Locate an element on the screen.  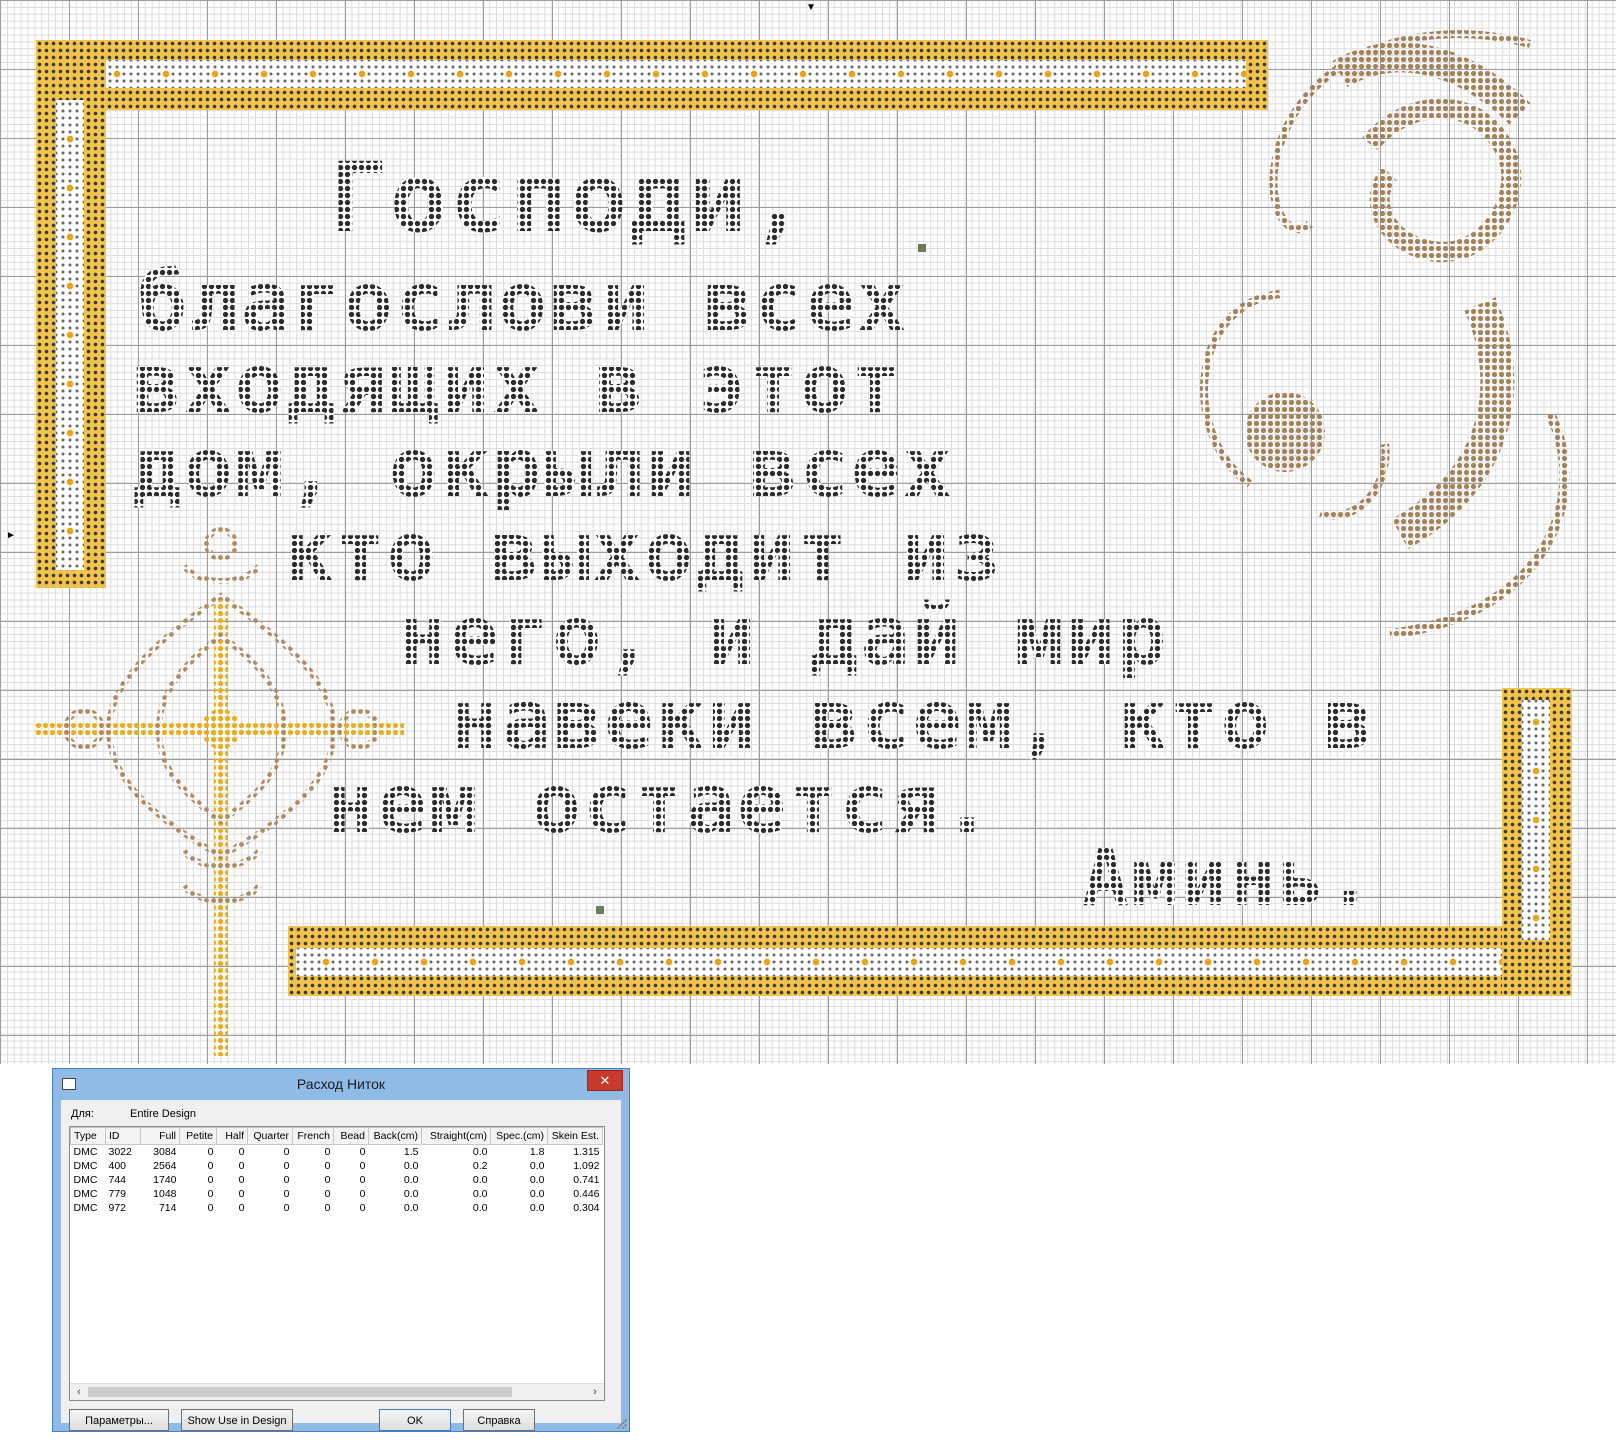
cell-skein-est: 0.741 is located at coordinates (586, 1180).